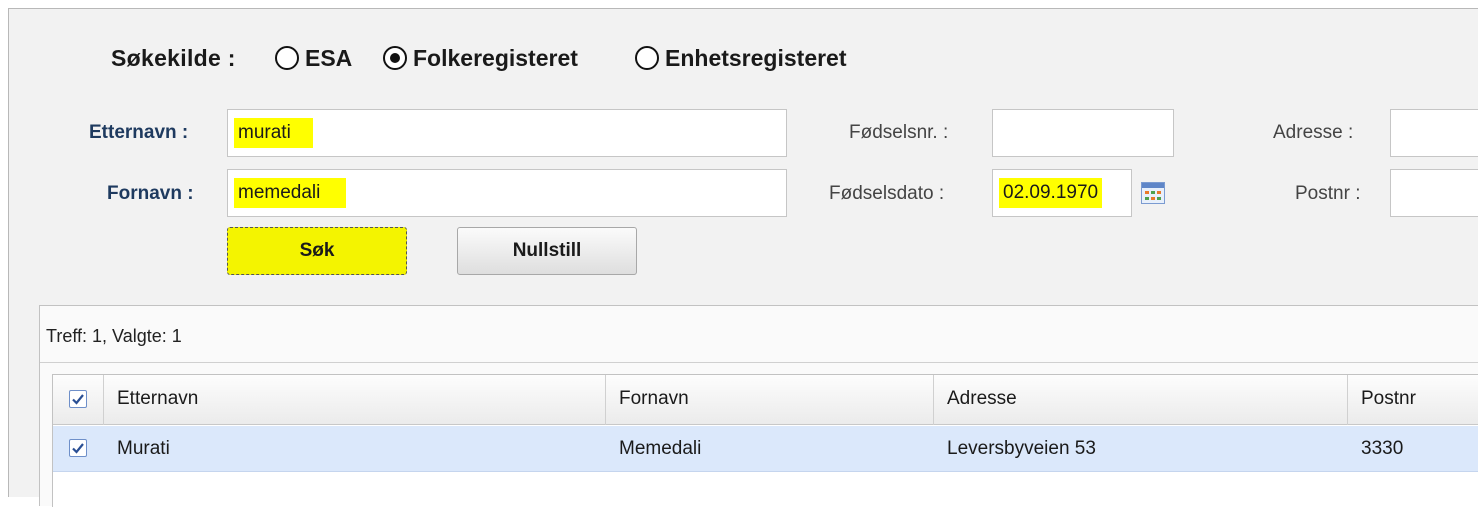 This screenshot has height=507, width=1478. What do you see at coordinates (1388, 399) in the screenshot?
I see `column-header-postnr: Postnr` at bounding box center [1388, 399].